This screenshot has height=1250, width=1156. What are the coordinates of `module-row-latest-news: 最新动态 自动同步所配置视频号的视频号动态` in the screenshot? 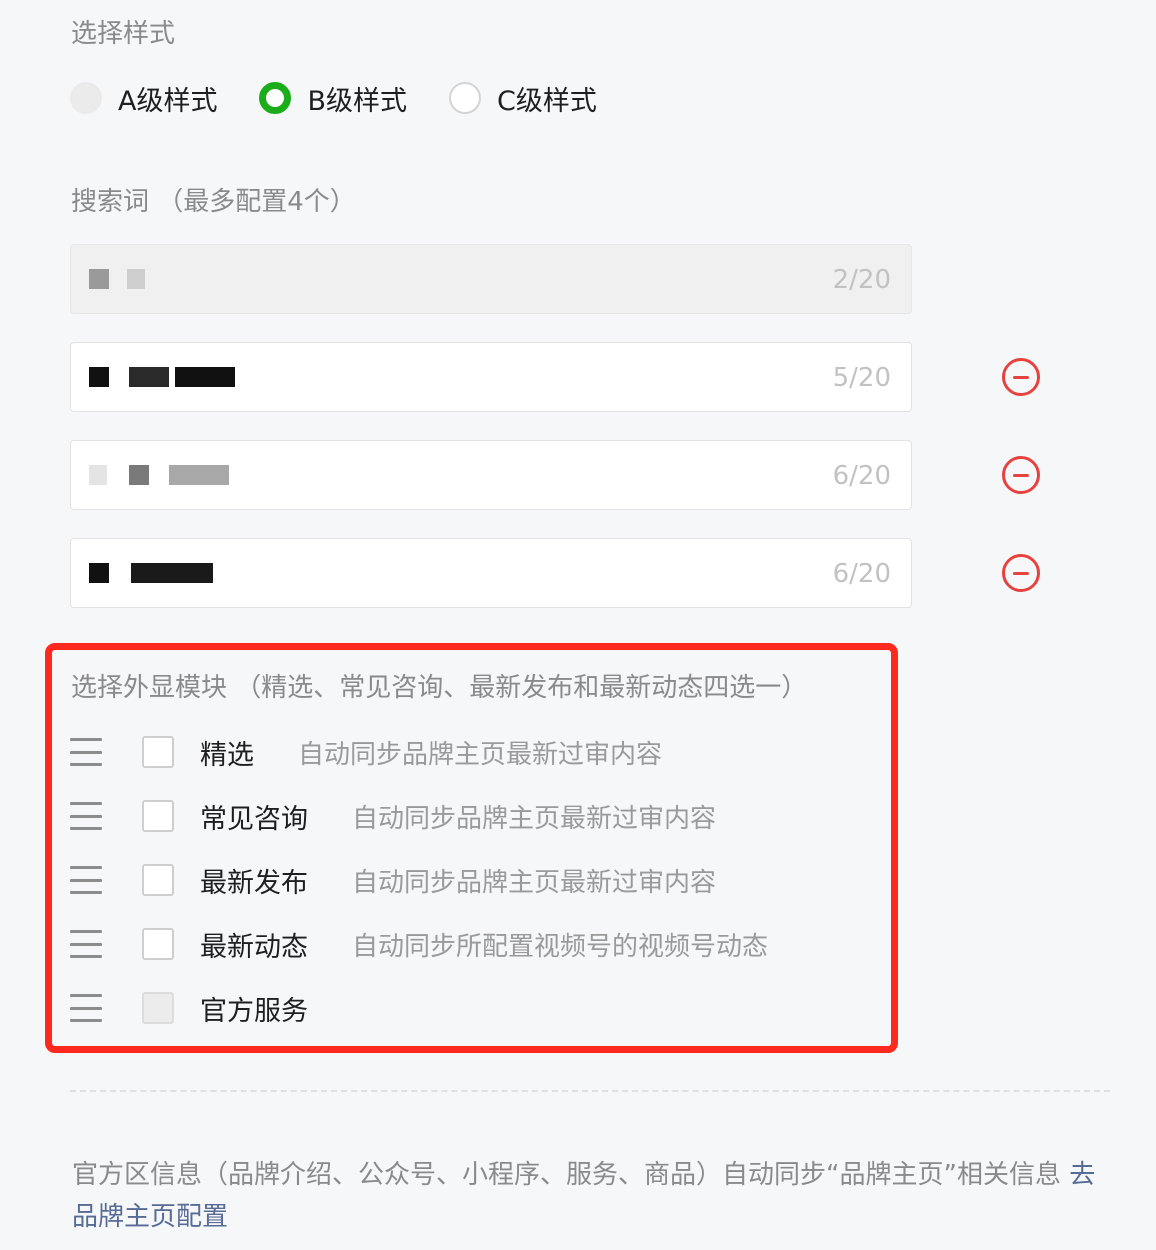 It's located at (419, 944).